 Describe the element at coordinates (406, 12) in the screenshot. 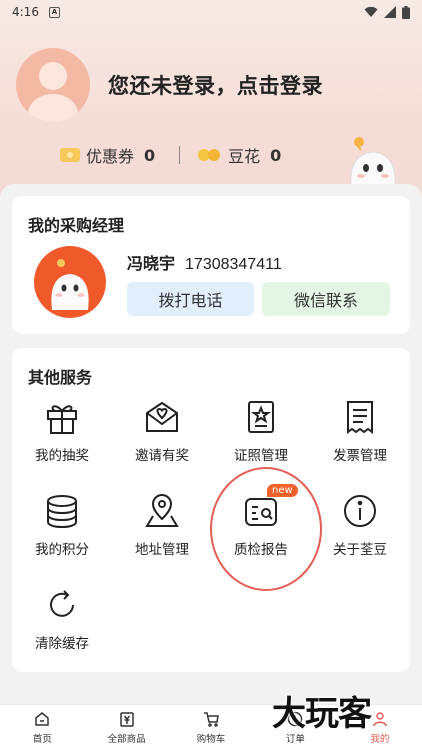

I see `battery-icon` at that location.